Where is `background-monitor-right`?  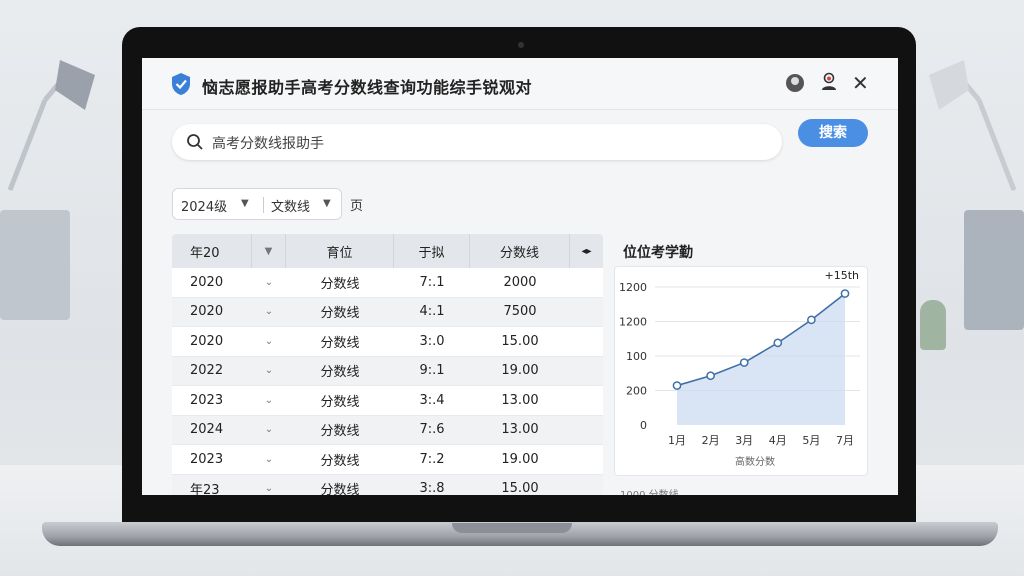
background-monitor-right is located at coordinates (994, 270).